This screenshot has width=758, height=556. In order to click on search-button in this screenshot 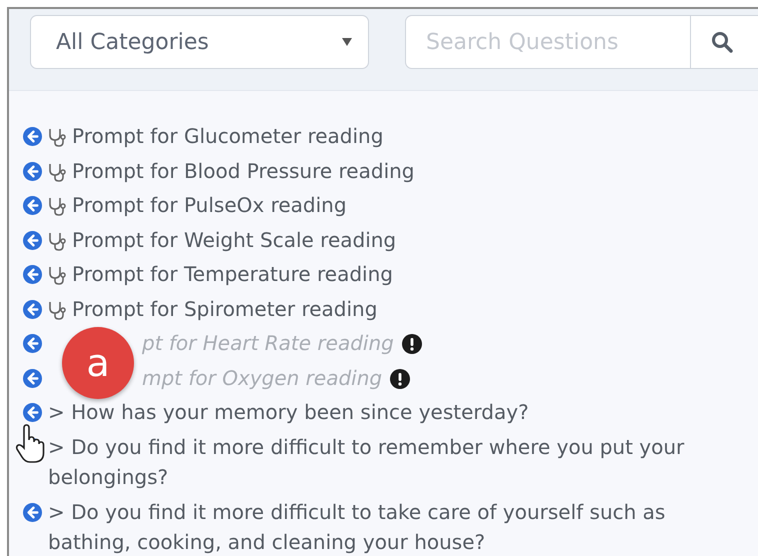, I will do `click(724, 42)`.